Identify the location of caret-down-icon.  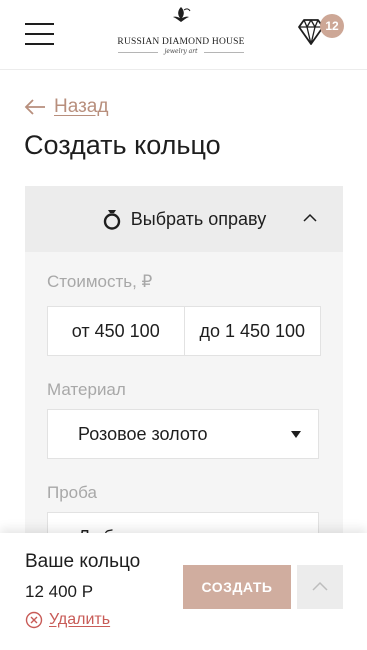
(296, 434).